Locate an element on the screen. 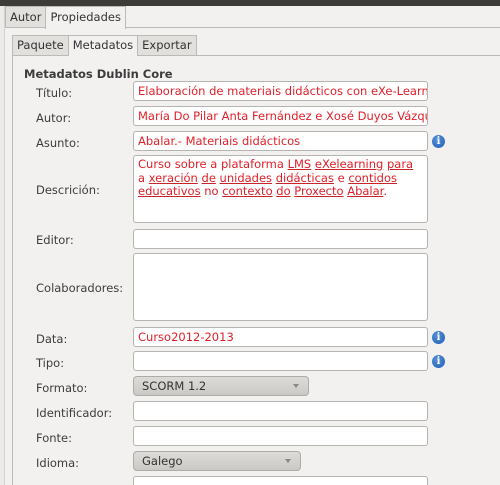 This screenshot has width=500, height=485. outer-tab-bar: Autor Propiedades is located at coordinates (65, 17).